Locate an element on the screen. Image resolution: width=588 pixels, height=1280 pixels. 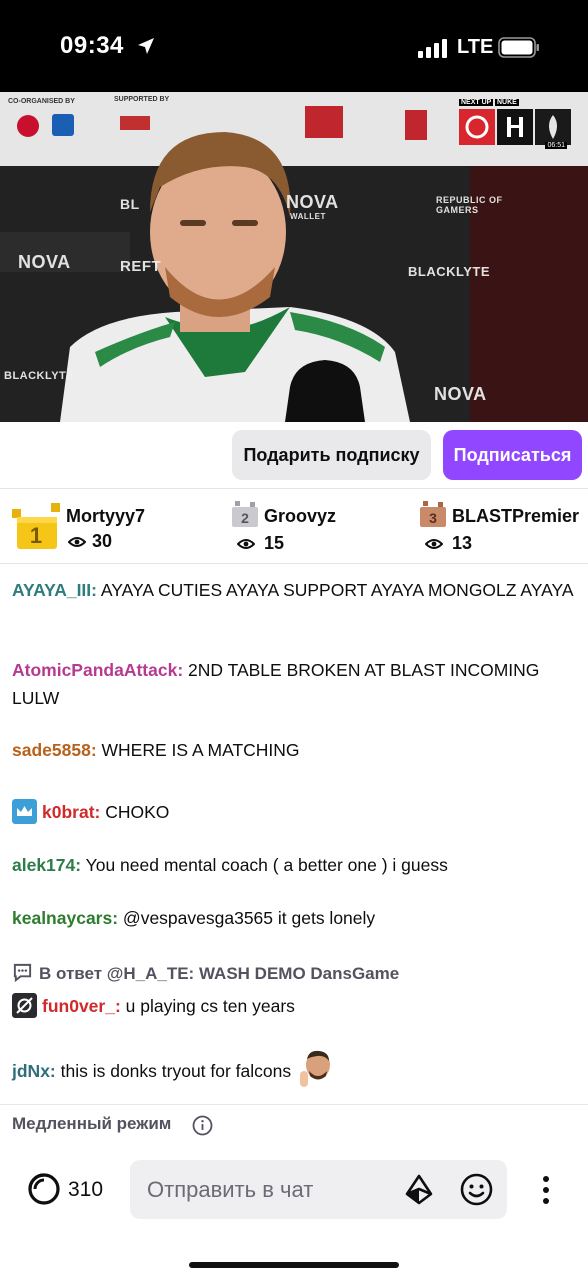
chat-username: jdNx: is located at coordinates (34, 1071).